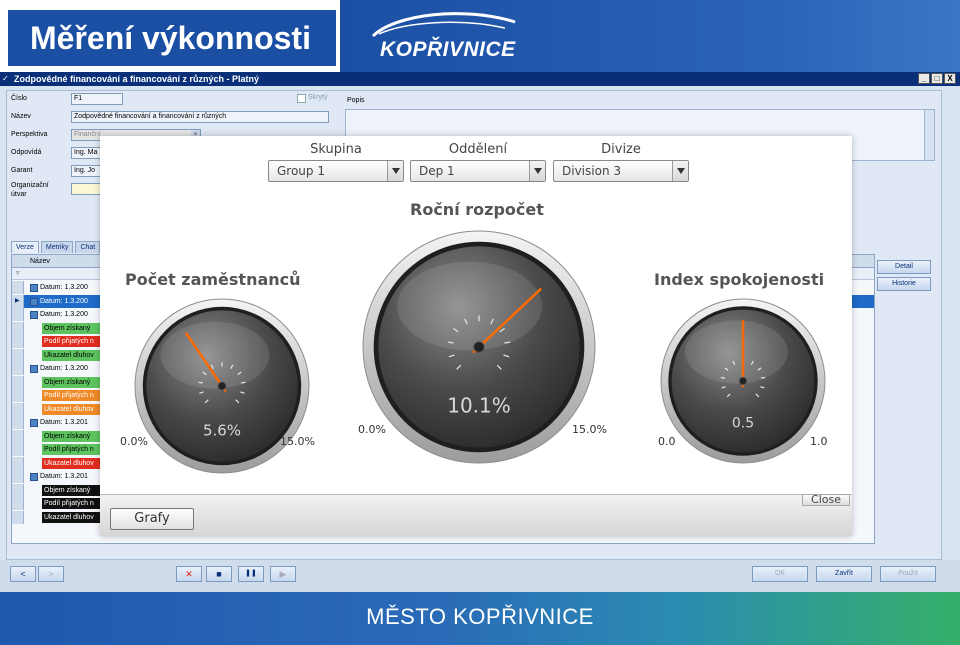 This screenshot has height=645, width=960. Describe the element at coordinates (908, 574) in the screenshot. I see `pouzit-button: Použít` at that location.